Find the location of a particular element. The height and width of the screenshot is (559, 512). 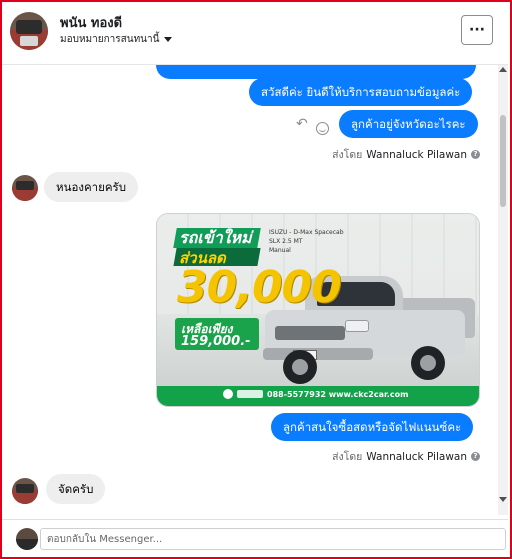

ad-model-info: ISUZU - D-Max Spacecab SLX 2.5 MT Manual is located at coordinates (306, 241).